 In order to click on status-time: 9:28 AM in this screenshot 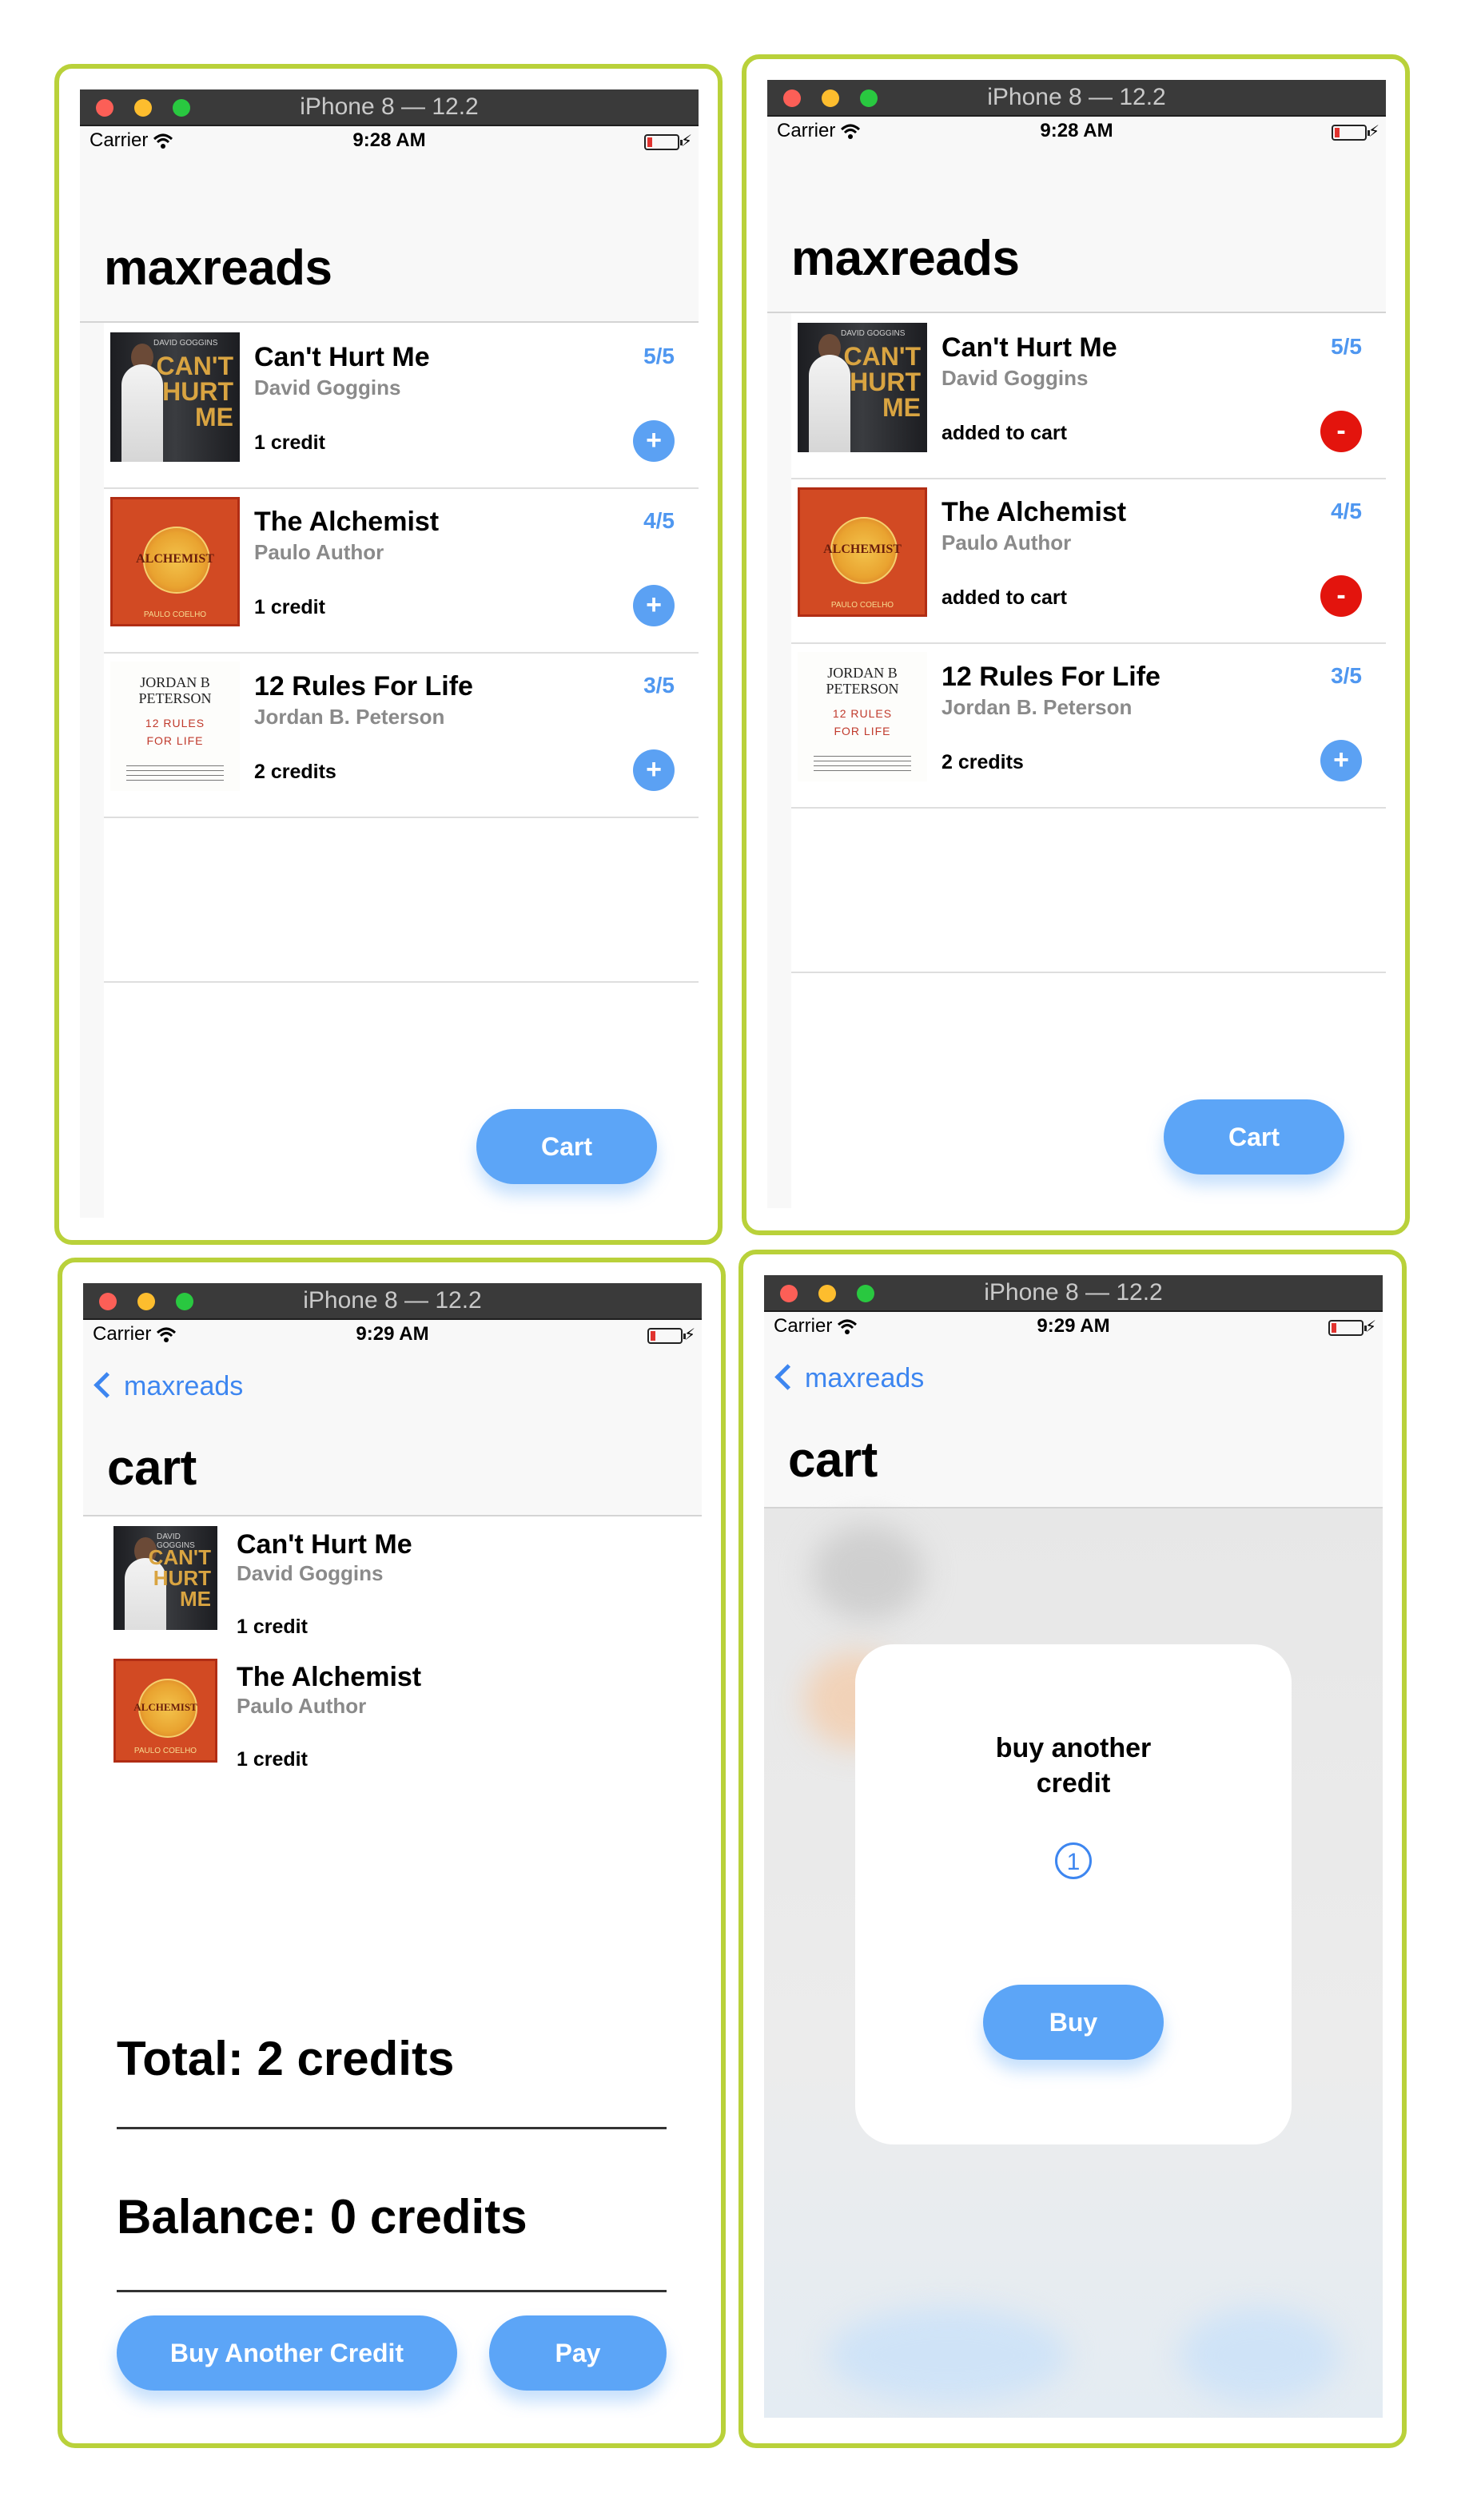, I will do `click(389, 140)`.